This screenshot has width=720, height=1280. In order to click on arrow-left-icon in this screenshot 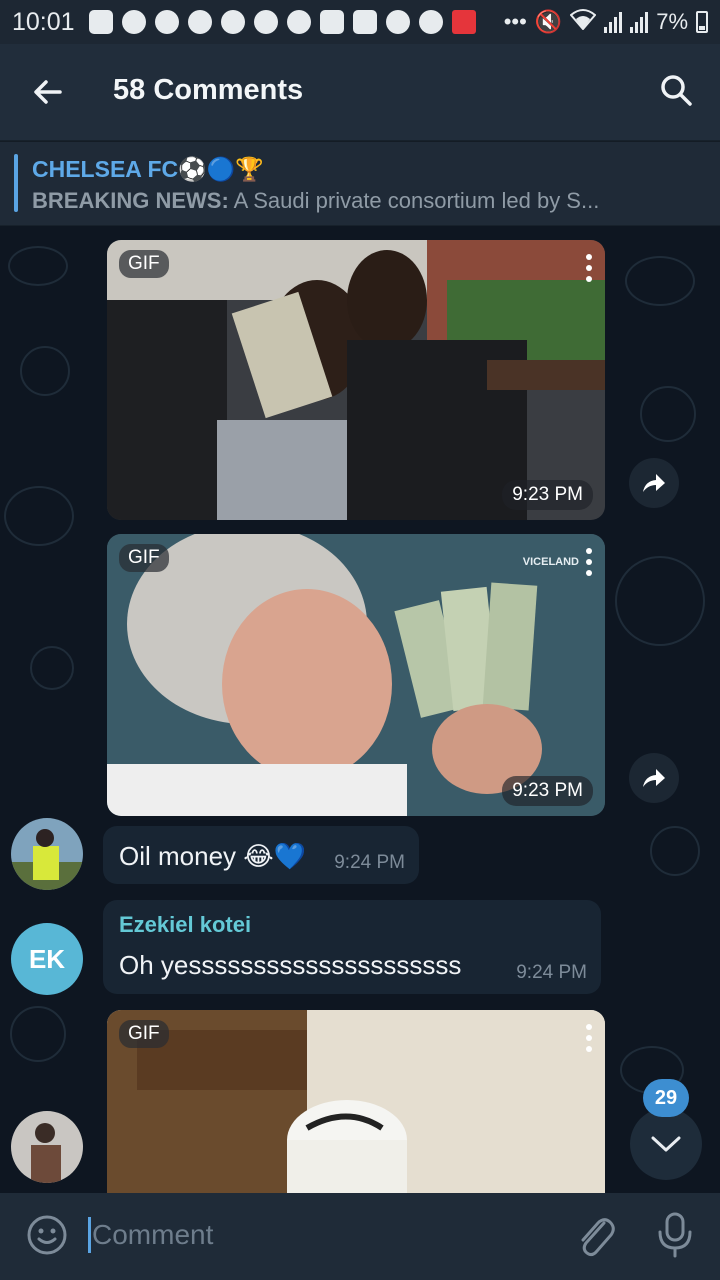, I will do `click(48, 92)`.